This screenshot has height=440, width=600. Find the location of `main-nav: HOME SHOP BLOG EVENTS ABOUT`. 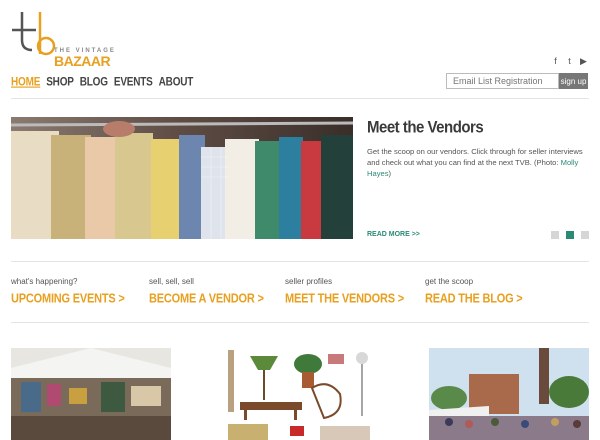

main-nav: HOME SHOP BLOG EVENTS ABOUT is located at coordinates (102, 82).